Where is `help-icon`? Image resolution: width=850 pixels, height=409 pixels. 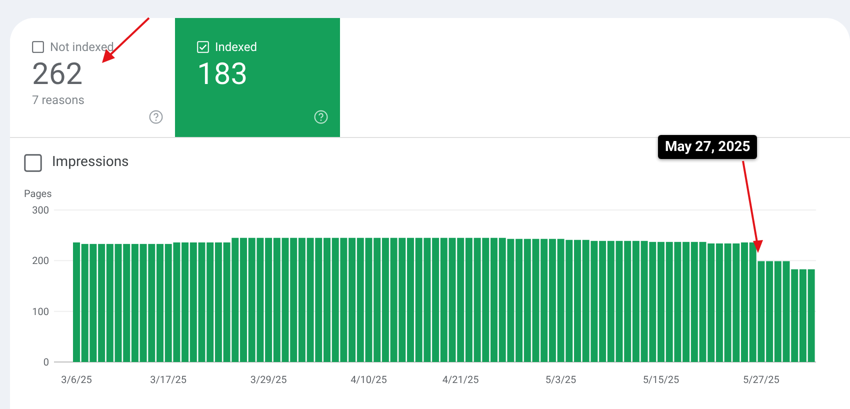
help-icon is located at coordinates (156, 117).